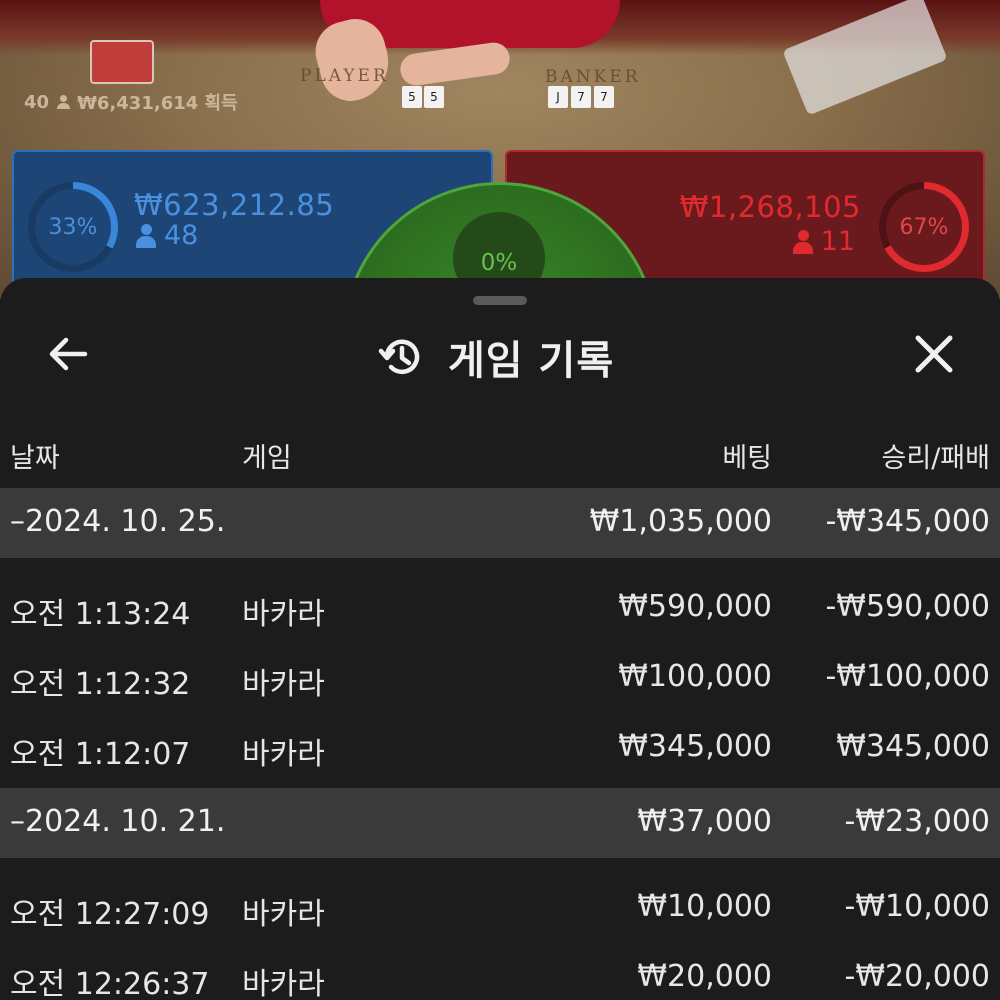 The image size is (1000, 1000). I want to click on player-percent: 33%, so click(73, 227).